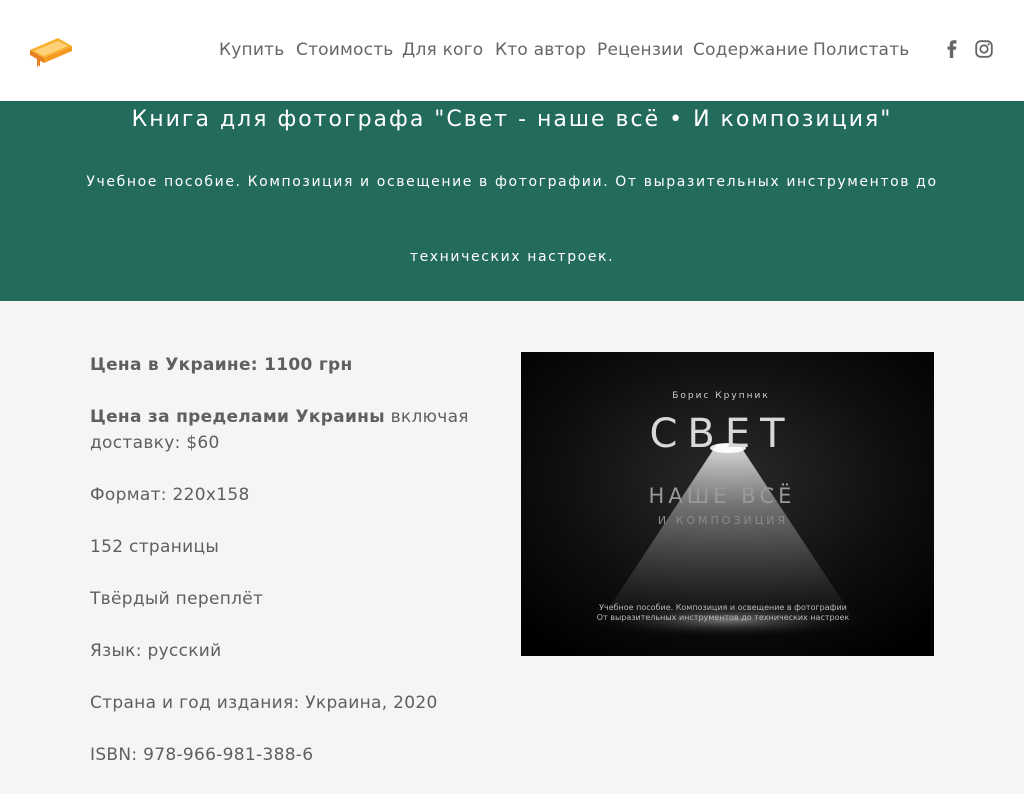 This screenshot has height=794, width=1024. What do you see at coordinates (723, 520) in the screenshot?
I see `cover-subtitle2: И КОМПОЗИЦИЯ` at bounding box center [723, 520].